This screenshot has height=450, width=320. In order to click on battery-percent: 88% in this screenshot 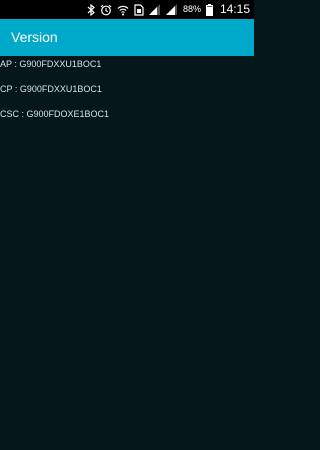, I will do `click(191, 9)`.